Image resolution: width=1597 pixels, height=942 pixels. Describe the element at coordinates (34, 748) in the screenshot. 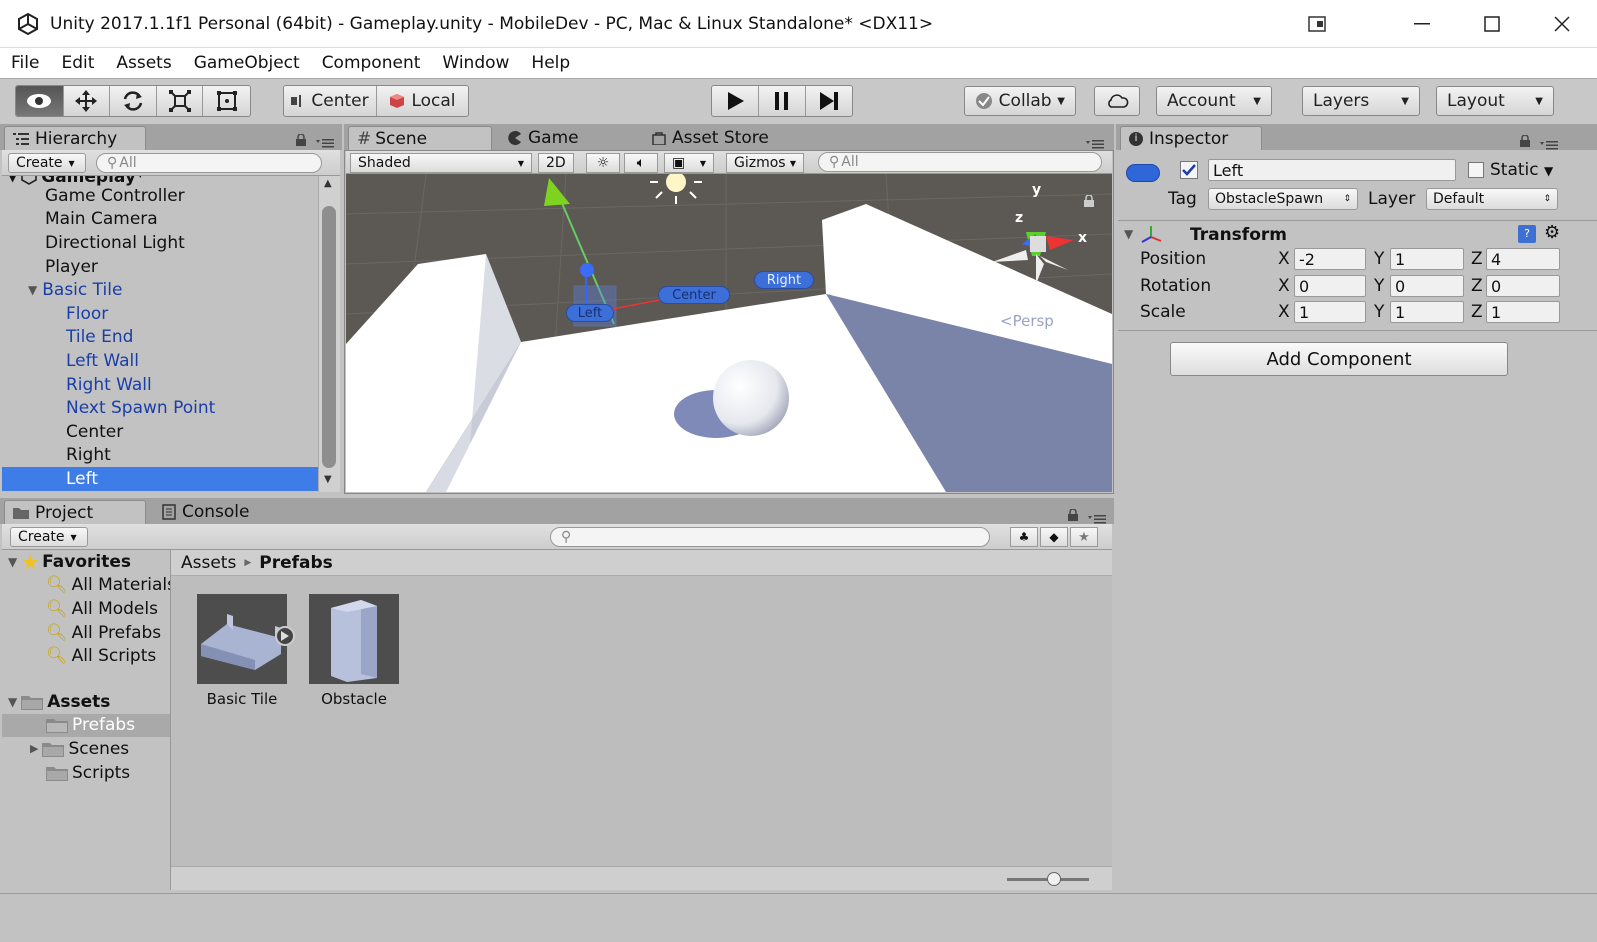

I see `expand-arrow-icon: ▶` at that location.